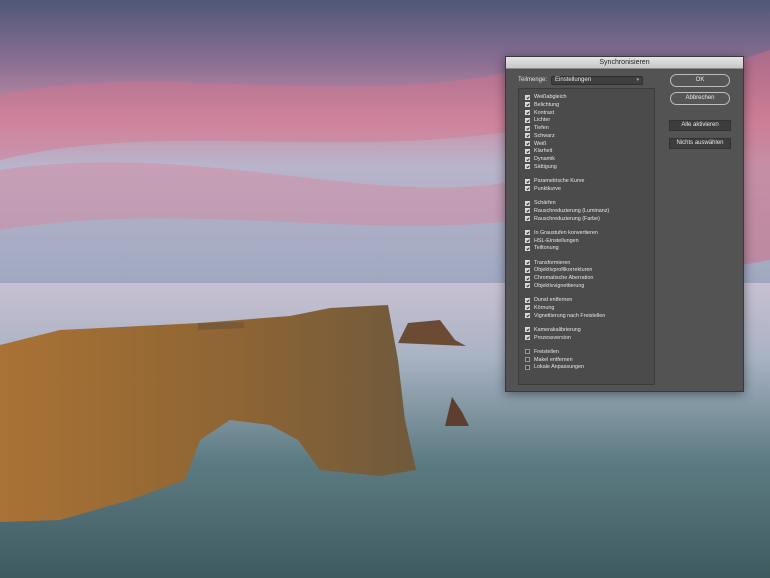 This screenshot has height=578, width=770. I want to click on checkbox-label: Lokale Anpassungen, so click(559, 367).